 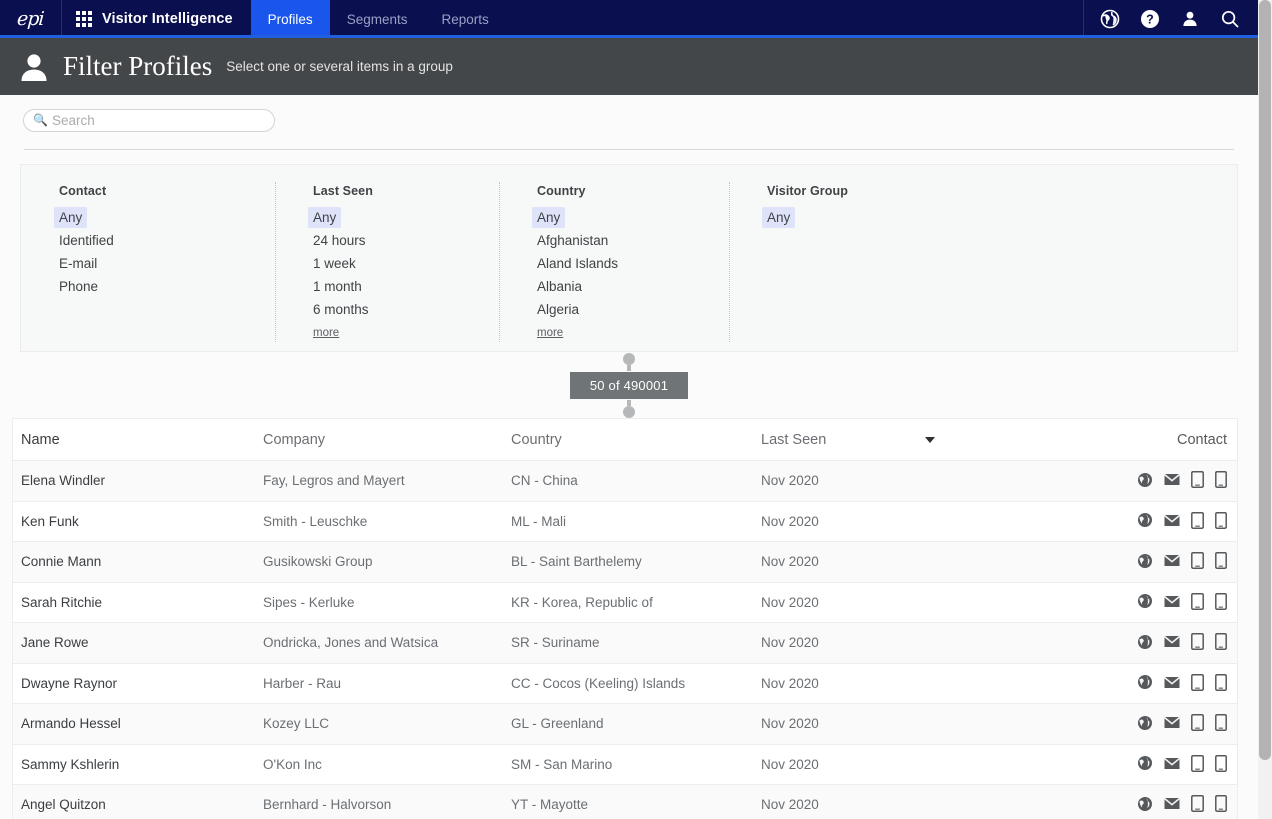 I want to click on tab-profiles: Profiles, so click(x=290, y=19).